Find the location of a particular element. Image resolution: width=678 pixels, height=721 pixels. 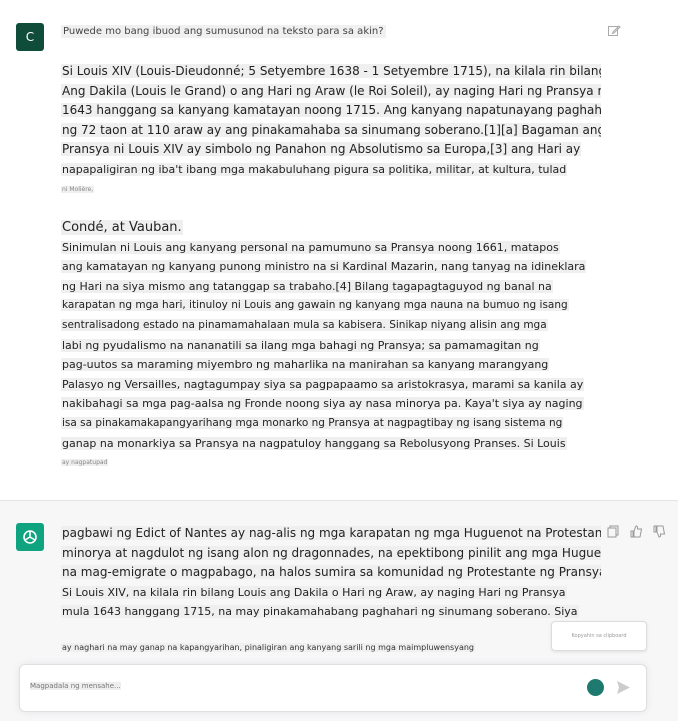

openai-logo-icon is located at coordinates (30, 537).